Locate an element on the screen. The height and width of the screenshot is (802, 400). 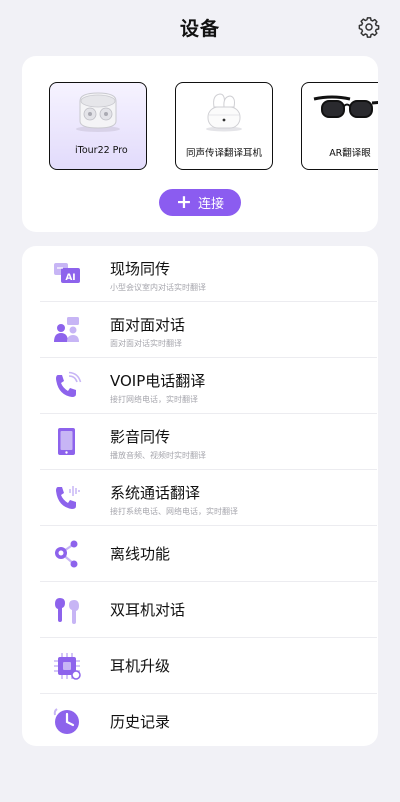
page-title: 设备 is located at coordinates (199, 29).